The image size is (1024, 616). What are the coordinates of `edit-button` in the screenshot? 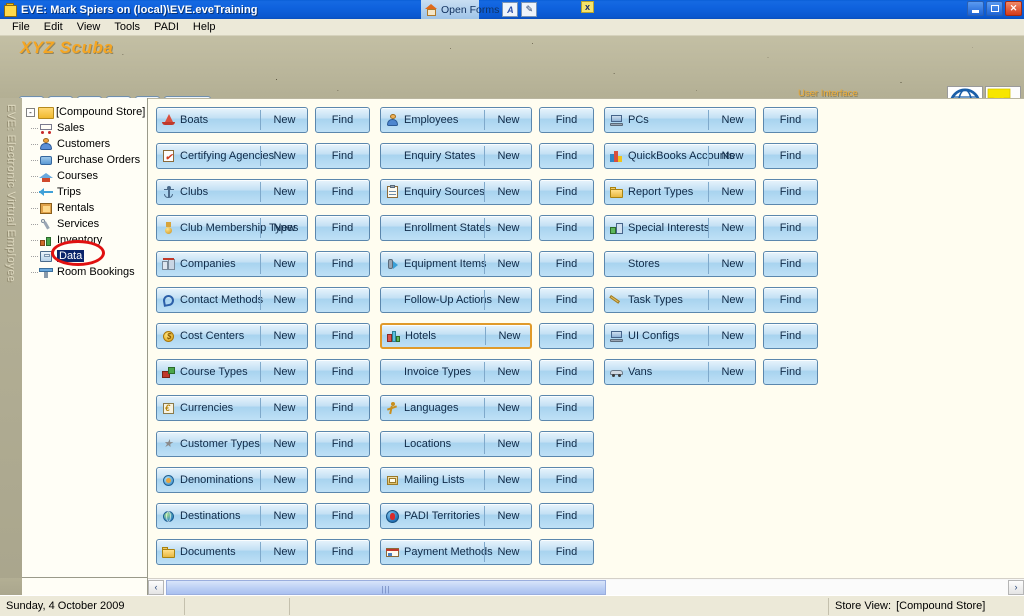 It's located at (147, 97).